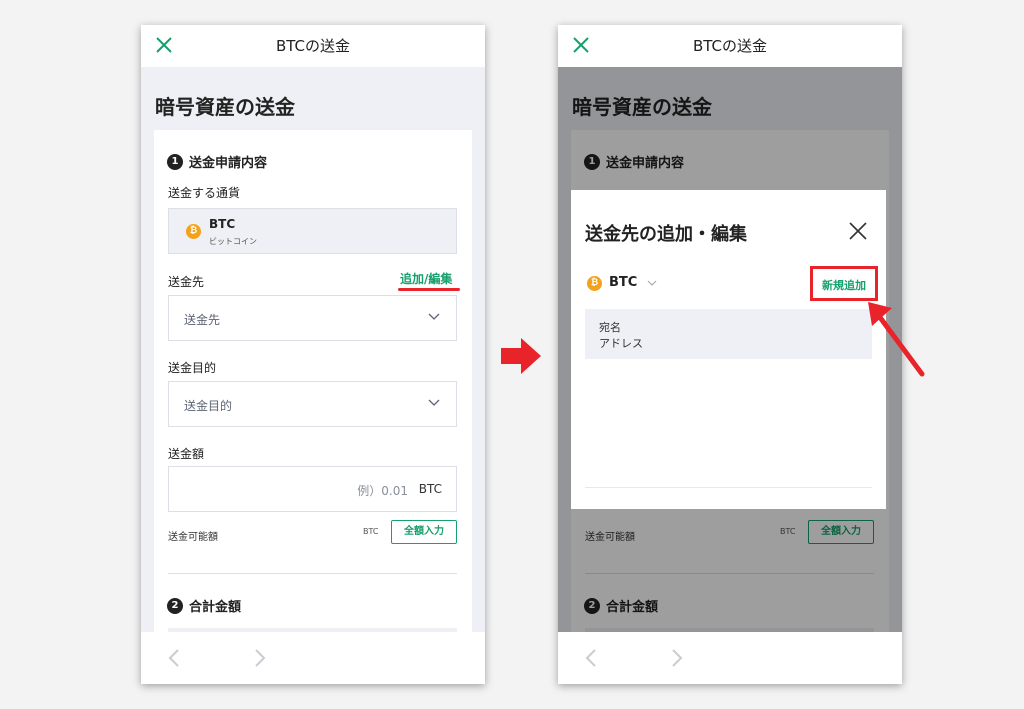  Describe the element at coordinates (623, 282) in the screenshot. I see `coin-selector: BTC` at that location.